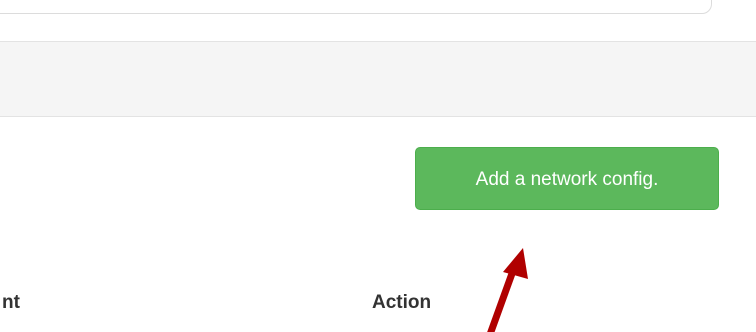 The height and width of the screenshot is (332, 756). Describe the element at coordinates (567, 178) in the screenshot. I see `add-network-config-button: Add a network config.` at that location.